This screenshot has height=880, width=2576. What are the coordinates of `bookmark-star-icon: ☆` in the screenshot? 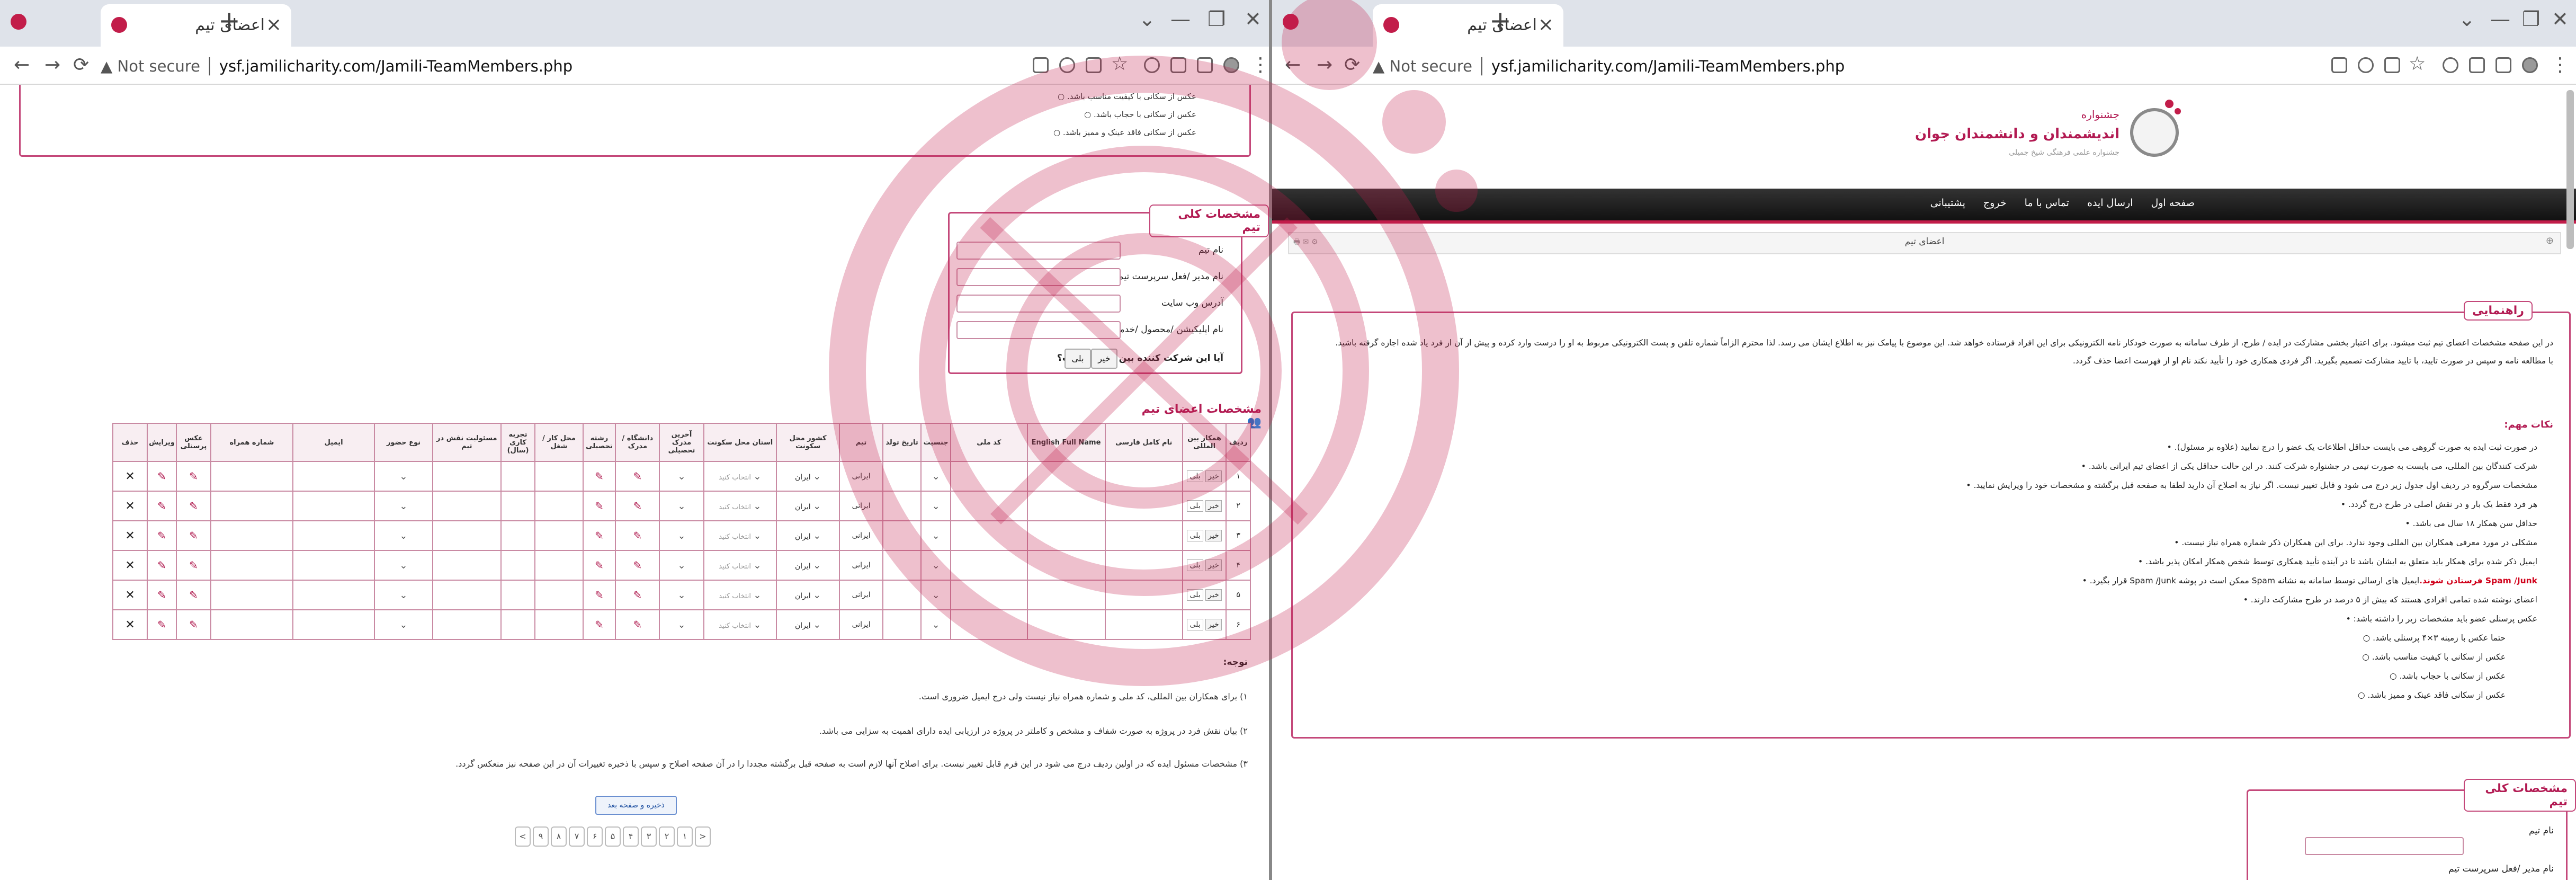 It's located at (1119, 64).